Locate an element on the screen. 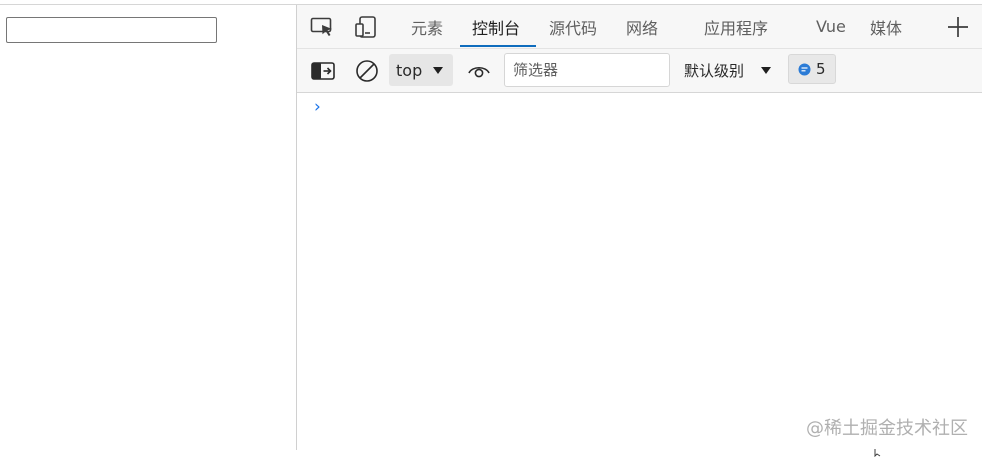 Image resolution: width=982 pixels, height=461 pixels. tab-vue: Vue is located at coordinates (831, 26).